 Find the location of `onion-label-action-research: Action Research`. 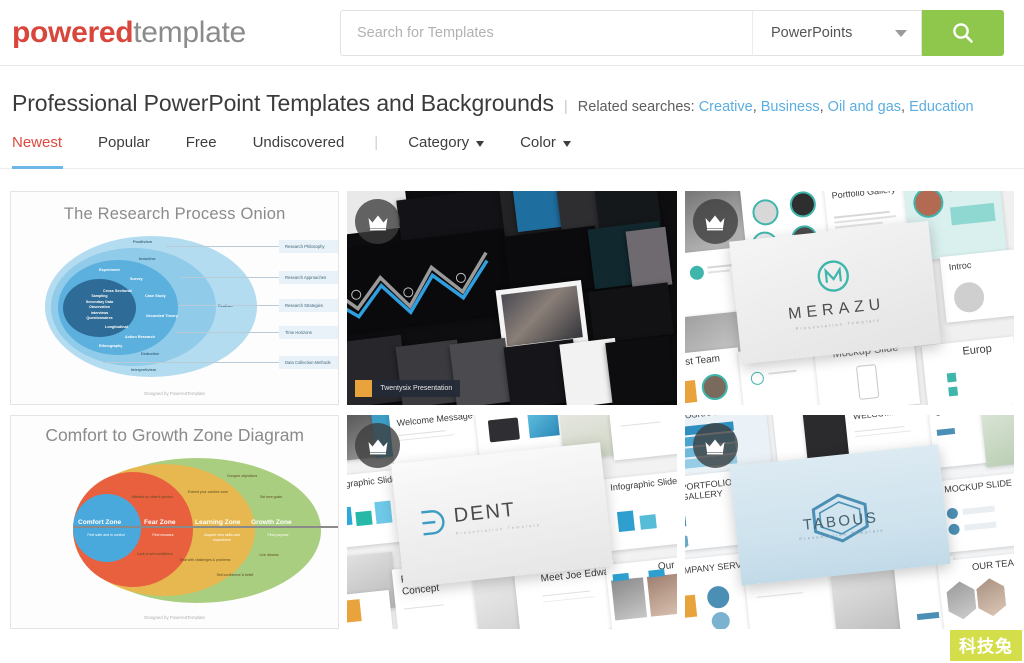

onion-label-action-research: Action Research is located at coordinates (140, 337).